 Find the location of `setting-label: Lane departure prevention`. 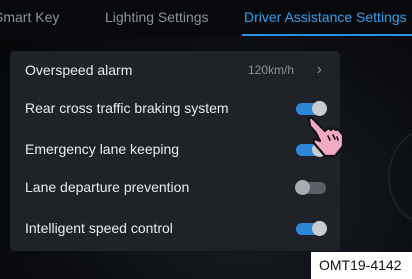

setting-label: Lane departure prevention is located at coordinates (107, 187).